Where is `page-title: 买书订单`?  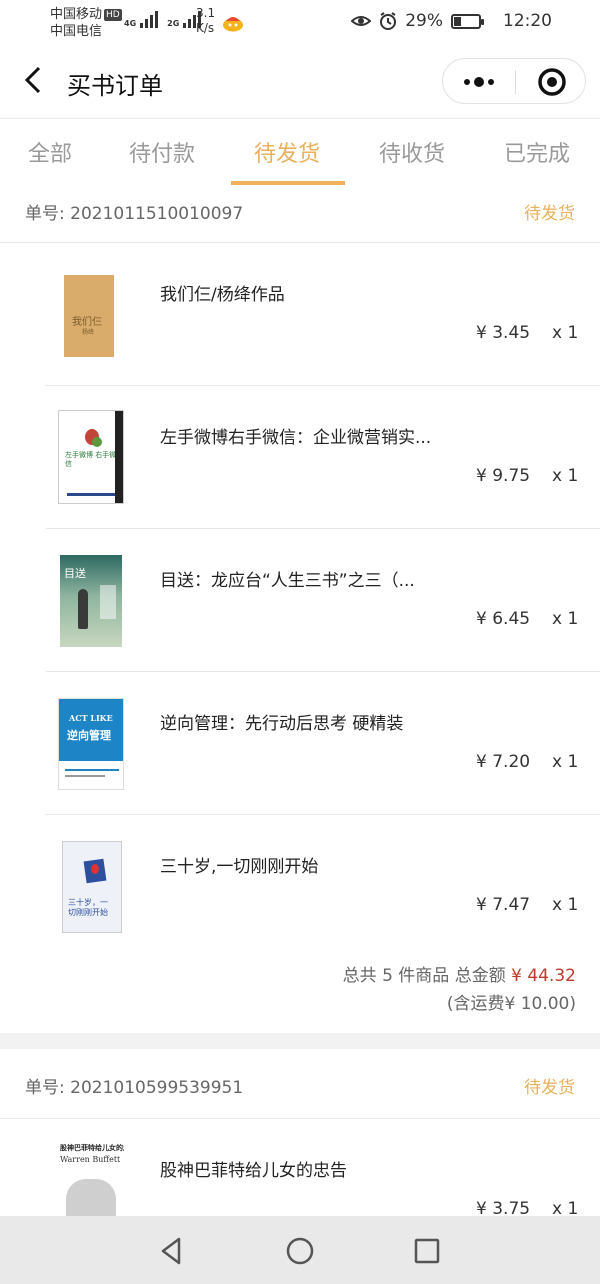
page-title: 买书订单 is located at coordinates (115, 86).